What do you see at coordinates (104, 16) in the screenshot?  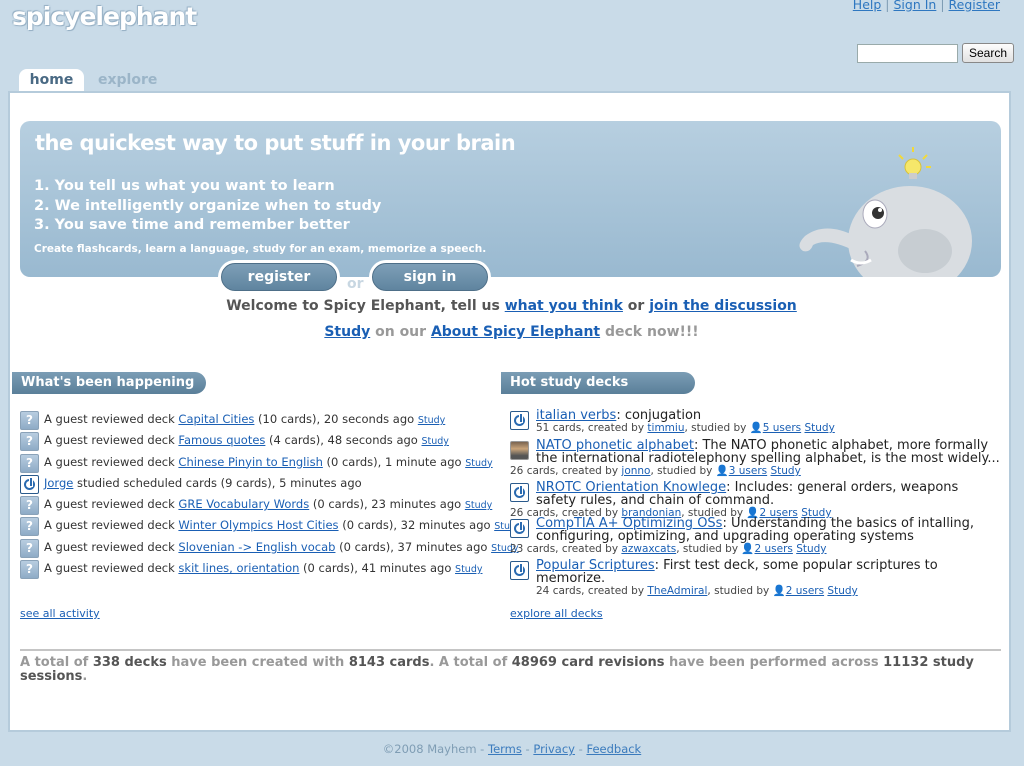 I see `logo: spicyelephant` at bounding box center [104, 16].